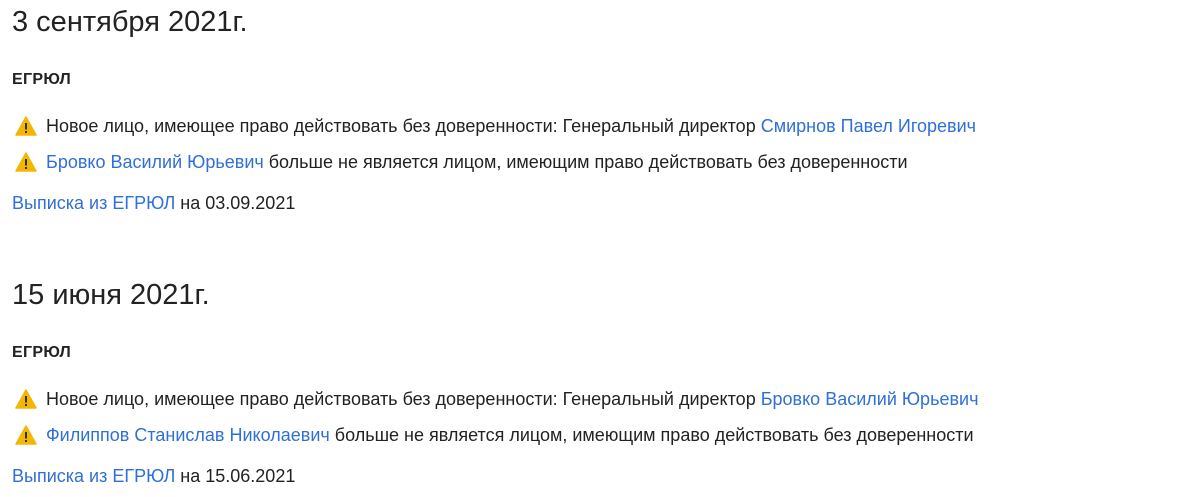 The height and width of the screenshot is (497, 1189). What do you see at coordinates (130, 22) in the screenshot?
I see `entry-date: 3 сентября 2021г.` at bounding box center [130, 22].